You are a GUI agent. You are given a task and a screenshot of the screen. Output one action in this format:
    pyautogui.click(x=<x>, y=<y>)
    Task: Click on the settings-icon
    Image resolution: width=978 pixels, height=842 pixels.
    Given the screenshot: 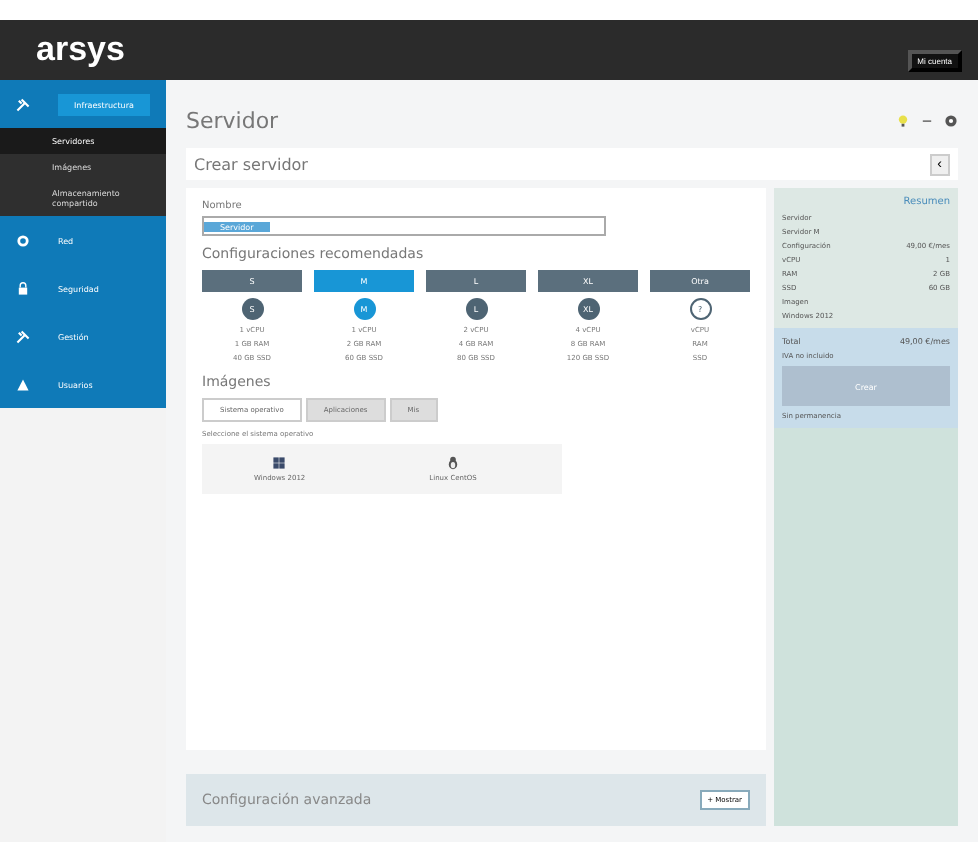 What is the action you would take?
    pyautogui.click(x=951, y=120)
    